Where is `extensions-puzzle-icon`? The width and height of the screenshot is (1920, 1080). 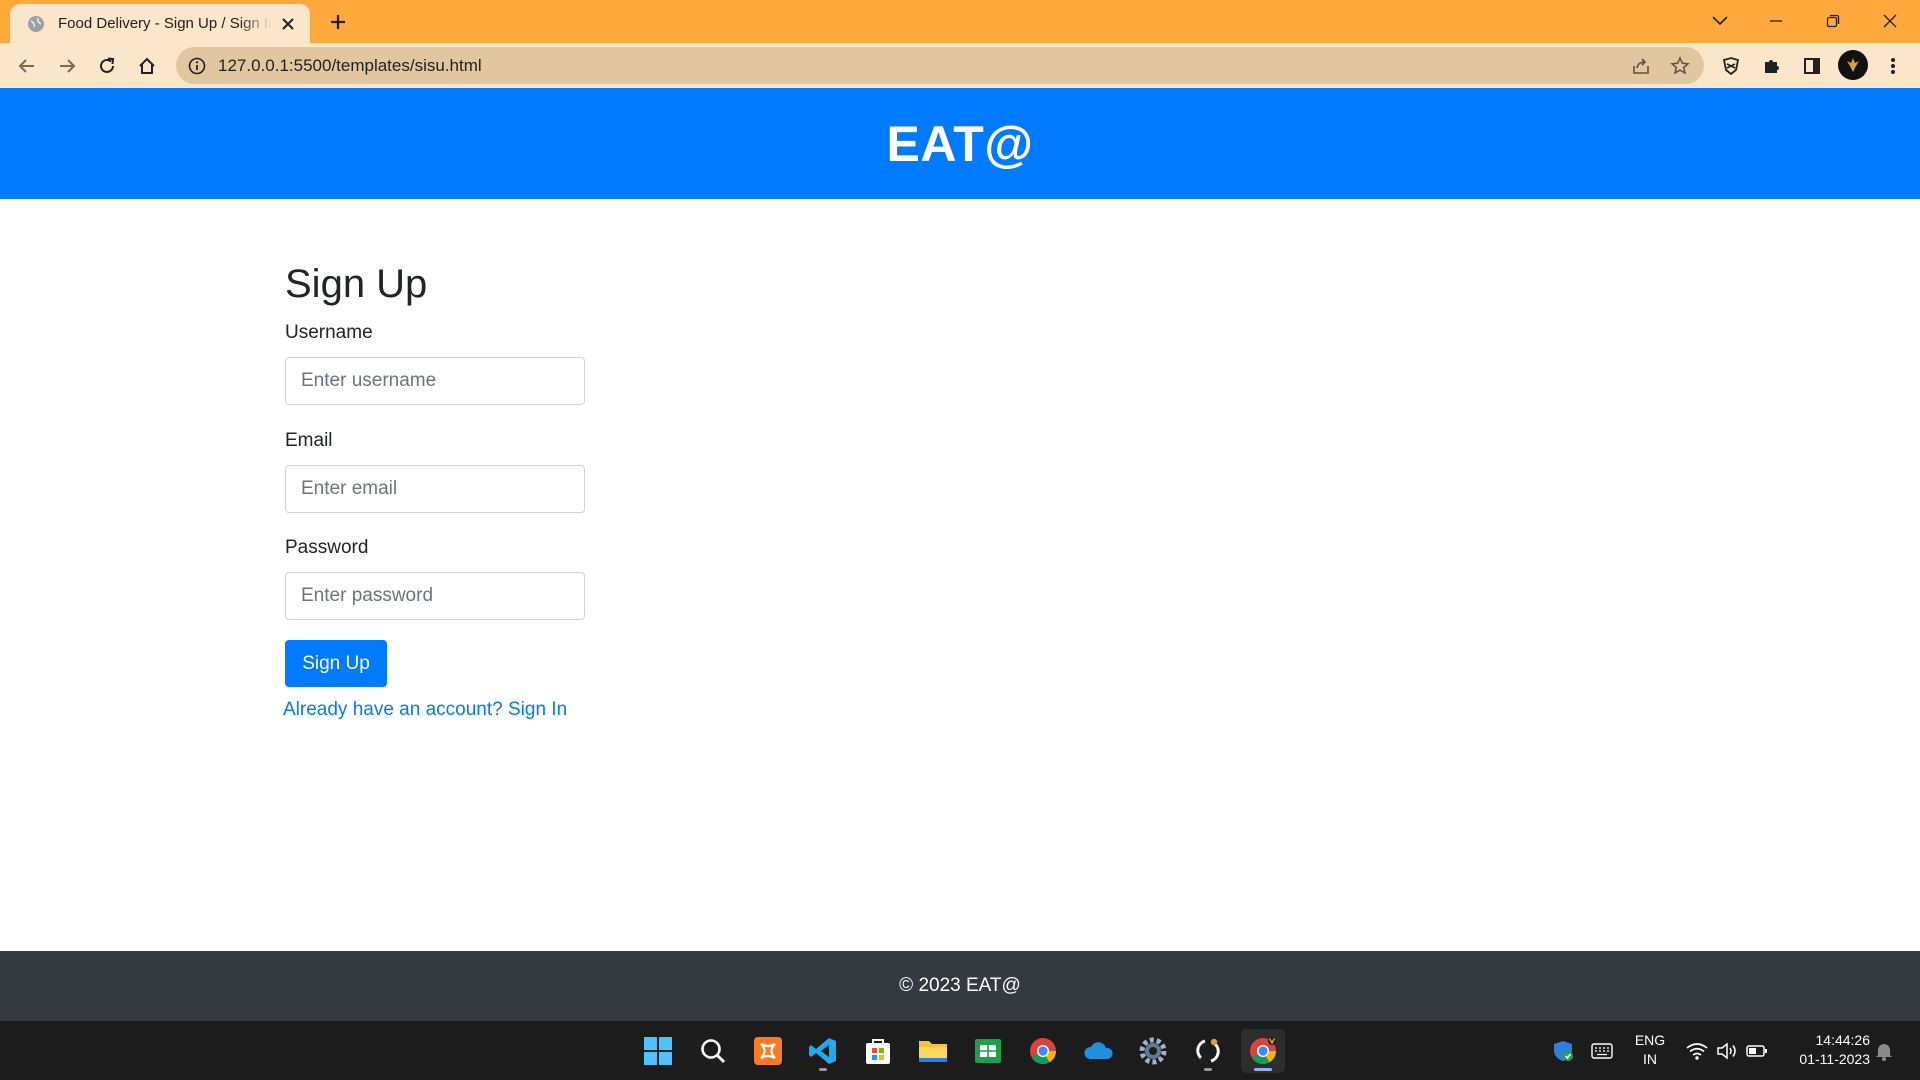 extensions-puzzle-icon is located at coordinates (1772, 66).